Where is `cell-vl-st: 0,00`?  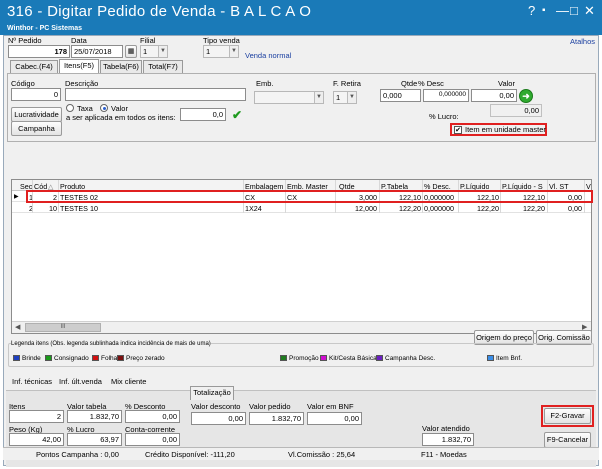 cell-vl-st: 0,00 is located at coordinates (575, 208).